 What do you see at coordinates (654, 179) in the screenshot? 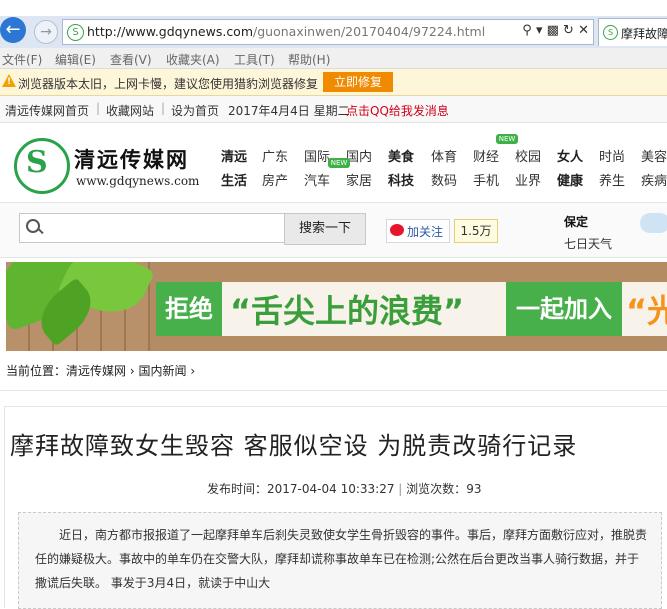
I see `nav-item: 疾病` at bounding box center [654, 179].